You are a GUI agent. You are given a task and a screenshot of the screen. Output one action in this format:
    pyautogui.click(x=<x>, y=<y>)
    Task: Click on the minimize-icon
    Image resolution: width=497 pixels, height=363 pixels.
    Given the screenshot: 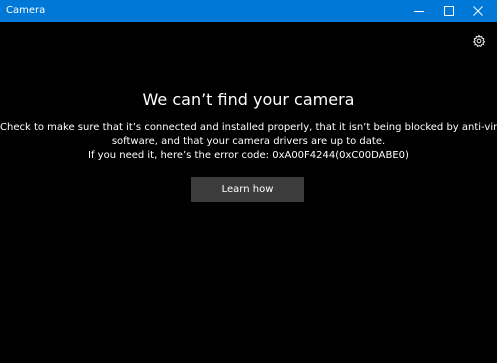 What is the action you would take?
    pyautogui.click(x=418, y=11)
    